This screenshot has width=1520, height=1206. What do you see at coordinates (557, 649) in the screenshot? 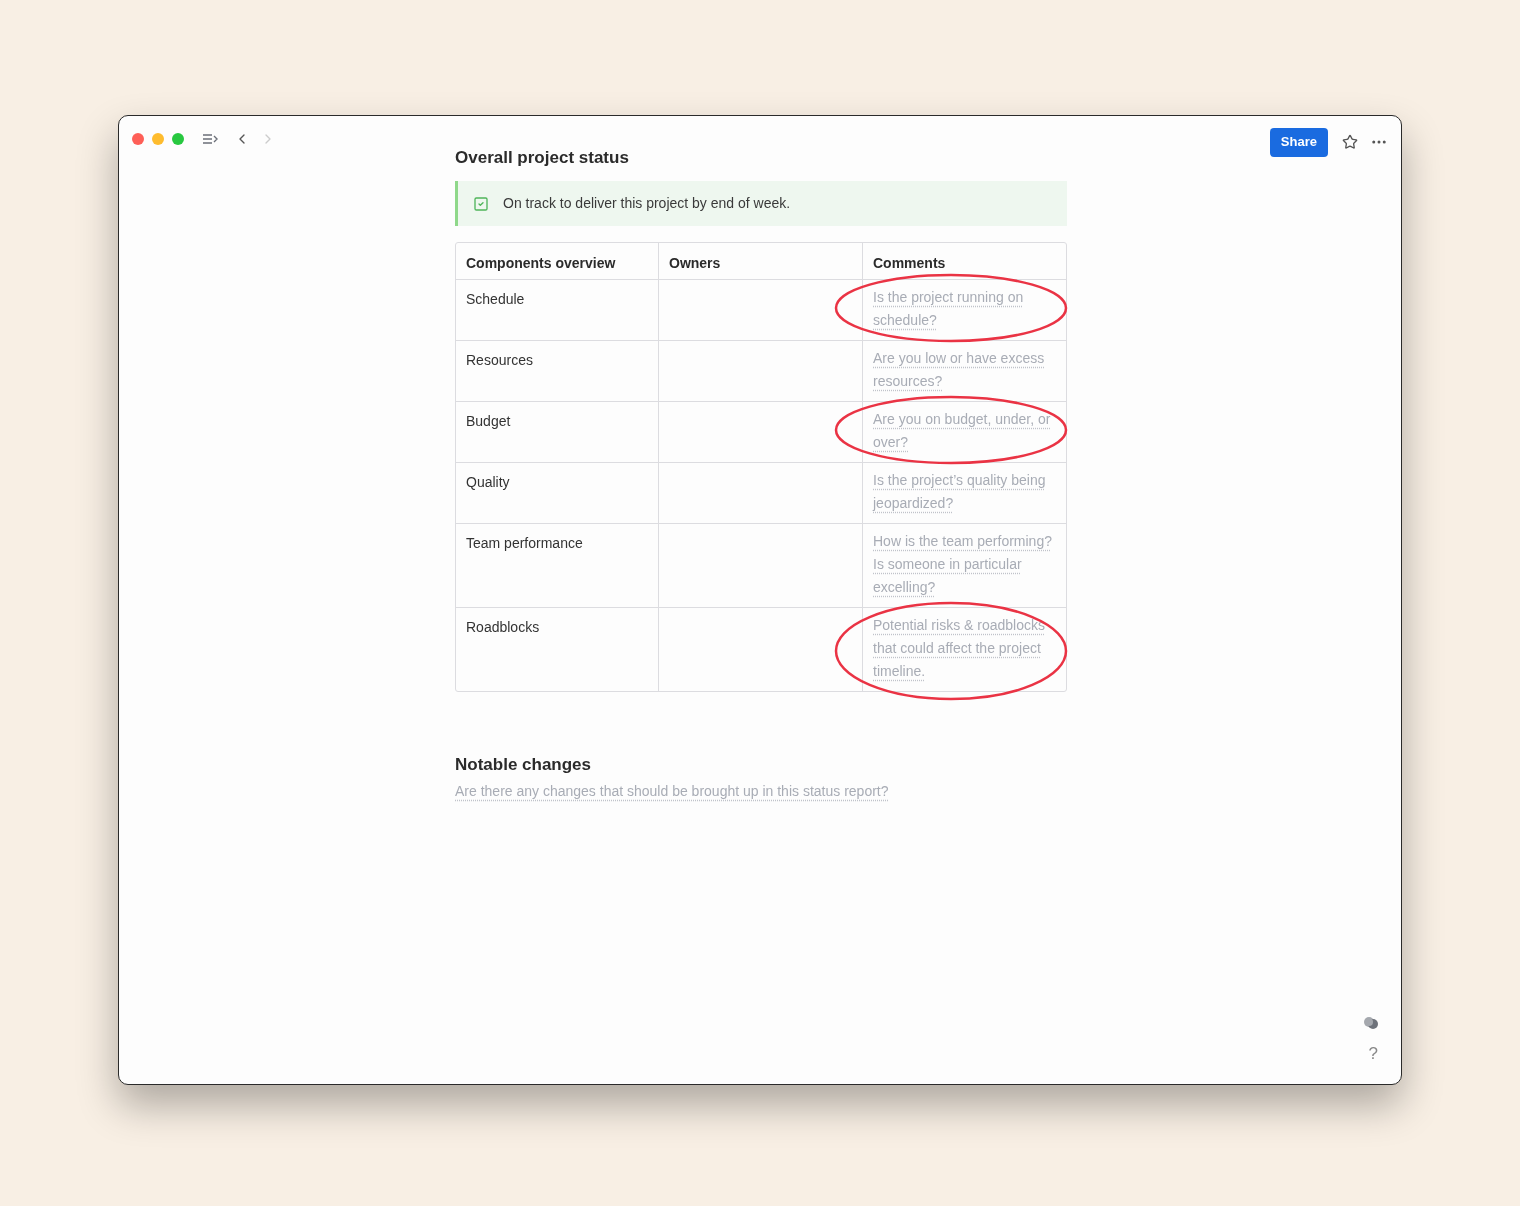
I see `table-cell: Roadblocks` at bounding box center [557, 649].